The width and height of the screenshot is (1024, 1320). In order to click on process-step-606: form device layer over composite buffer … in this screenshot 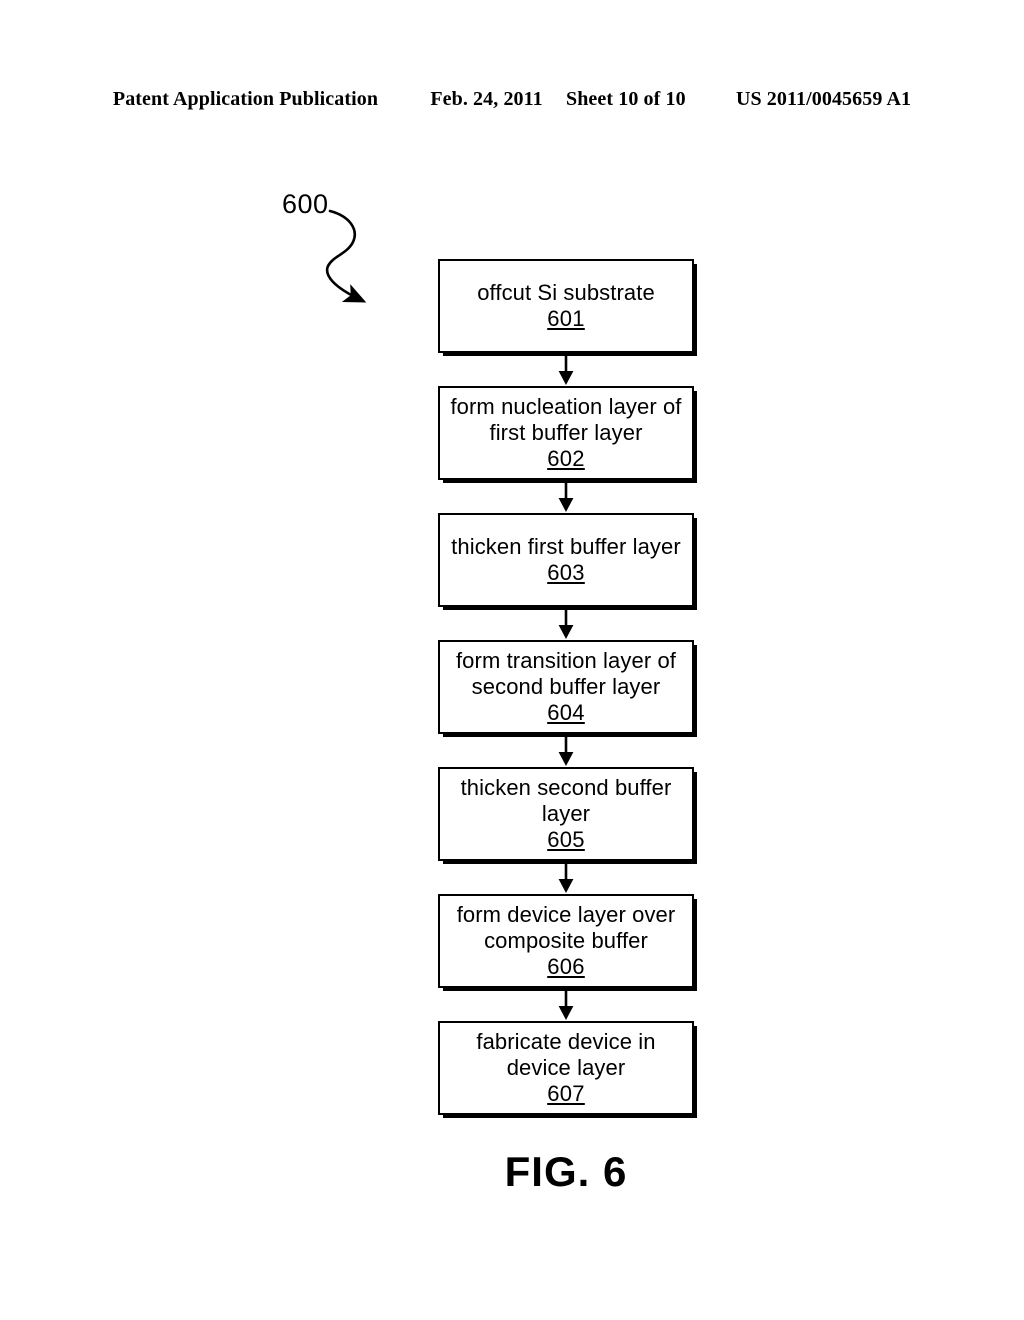, I will do `click(566, 941)`.